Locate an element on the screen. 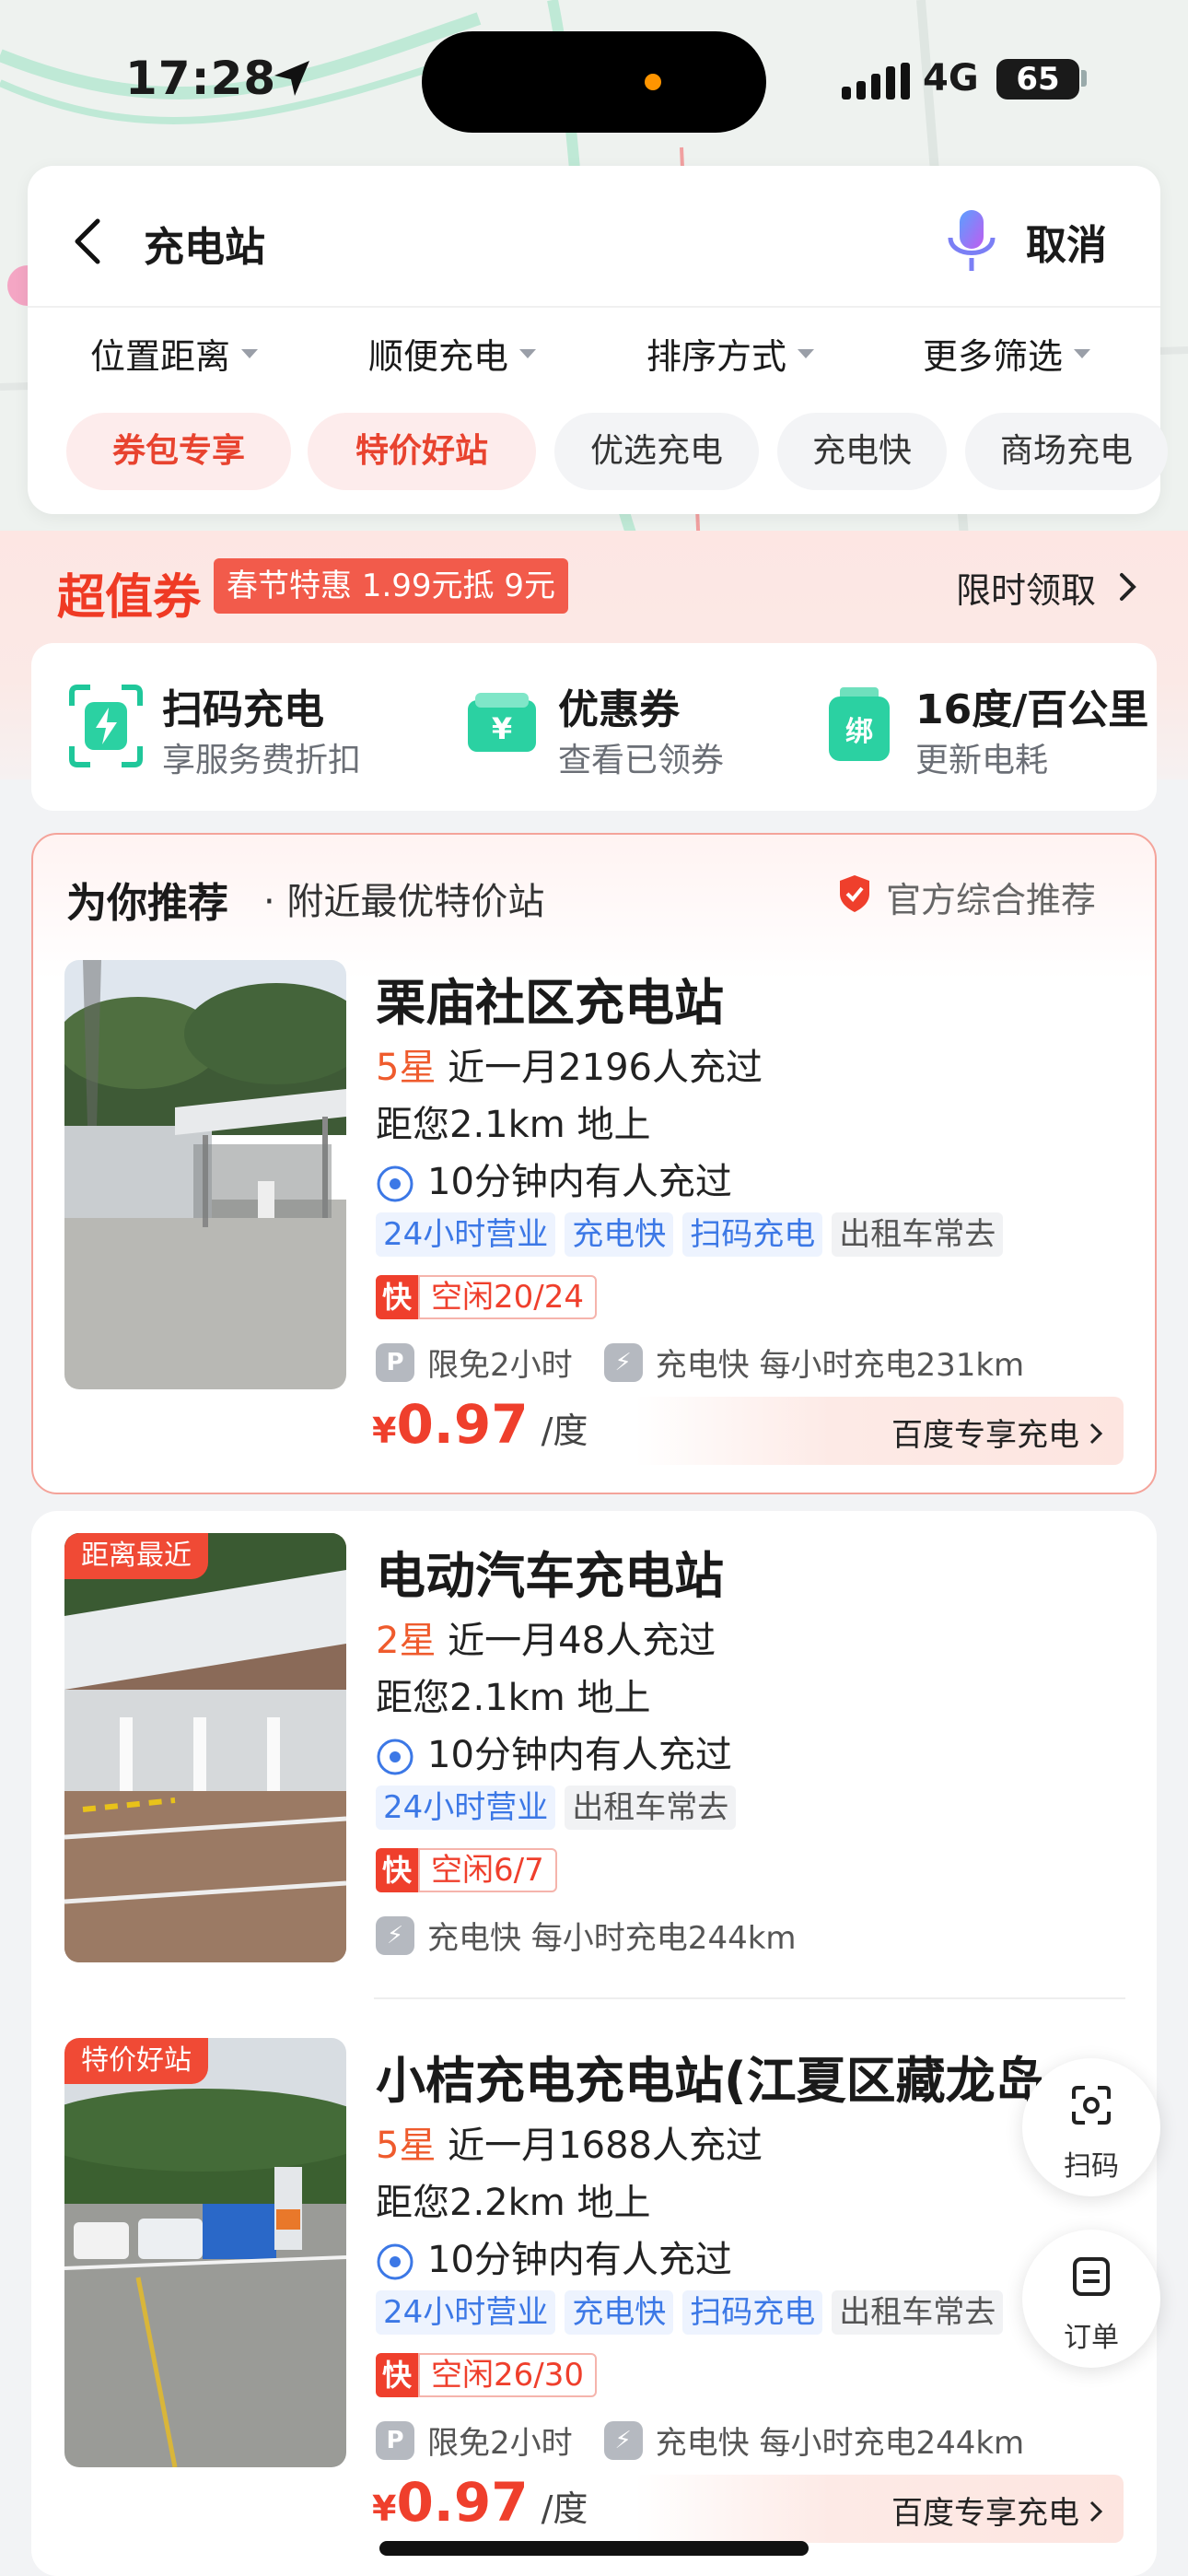 The width and height of the screenshot is (1188, 2576). service-coupons: ¥ 优惠券 查看已领券 is located at coordinates (609, 727).